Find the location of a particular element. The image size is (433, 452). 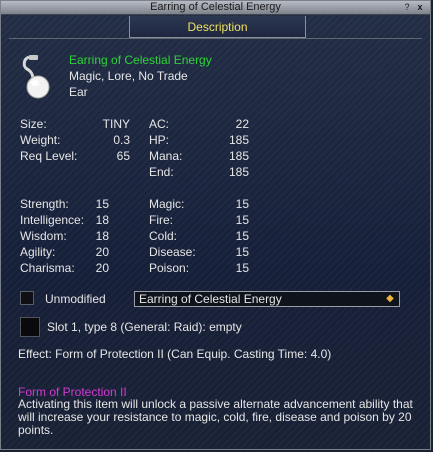

stat-label-req-level: Req Level: is located at coordinates (49, 156).